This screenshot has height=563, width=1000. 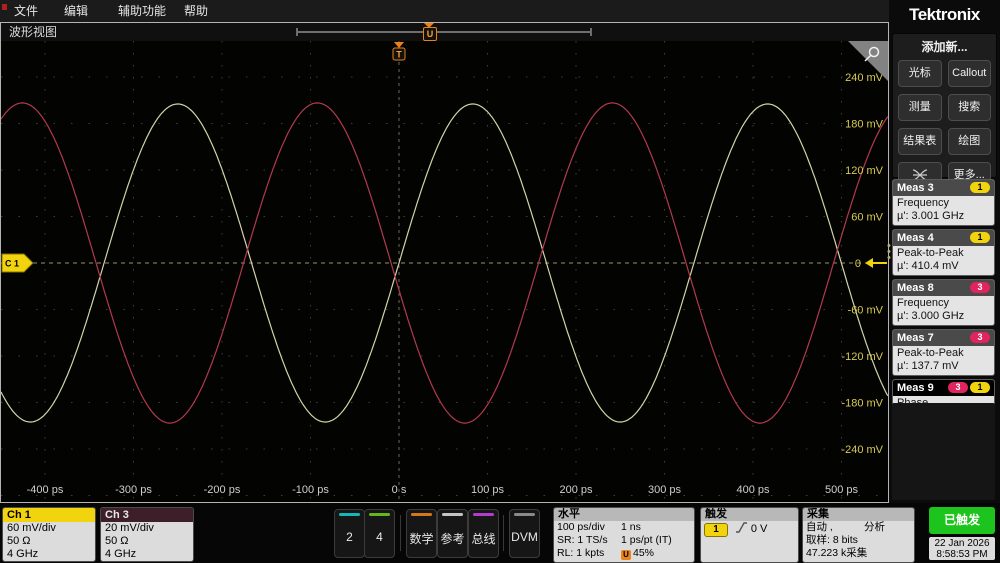 I want to click on meas-body: Frequency µ': 3.000 GHz, so click(x=931, y=309).